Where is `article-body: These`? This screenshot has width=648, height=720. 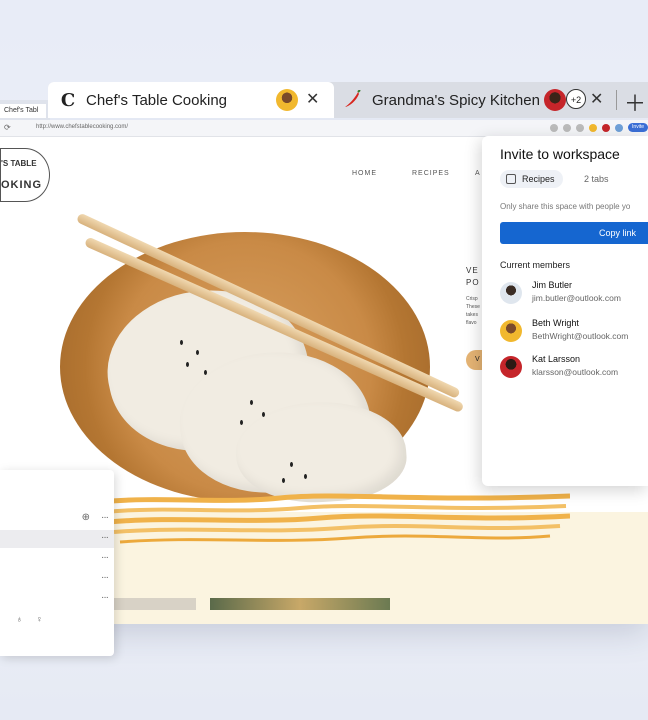
article-body: These is located at coordinates (473, 307).